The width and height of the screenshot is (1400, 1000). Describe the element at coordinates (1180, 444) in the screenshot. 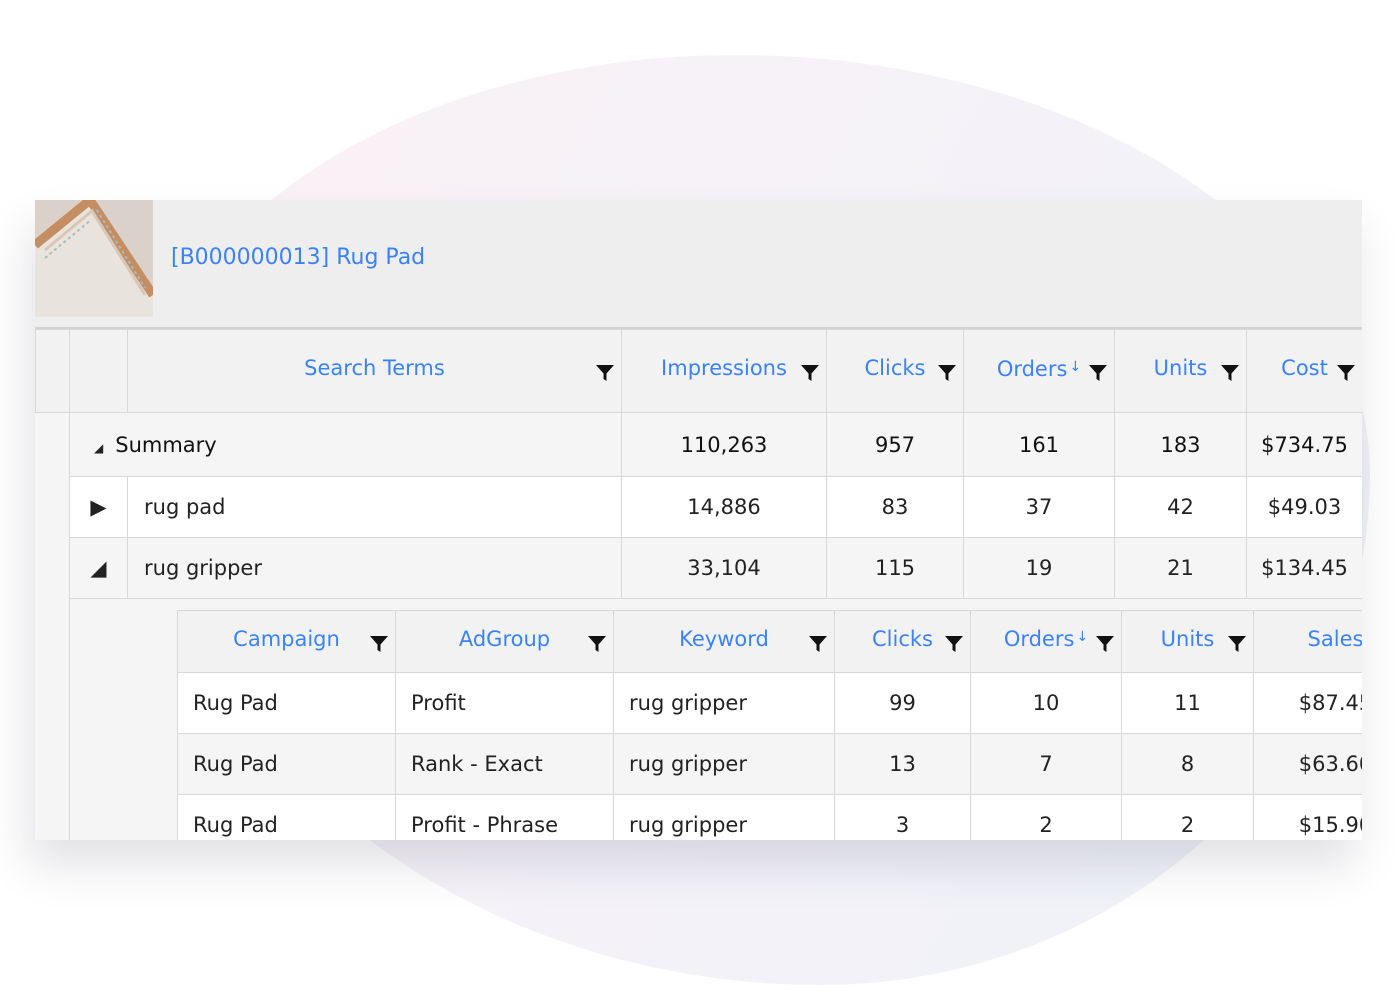

I see `summary-units: 183` at that location.